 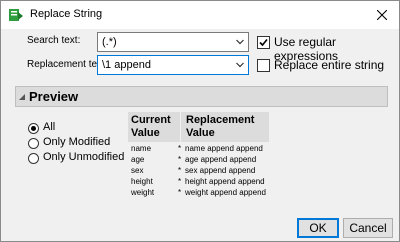 I want to click on replacement-value-cell: height append append, so click(x=225, y=181).